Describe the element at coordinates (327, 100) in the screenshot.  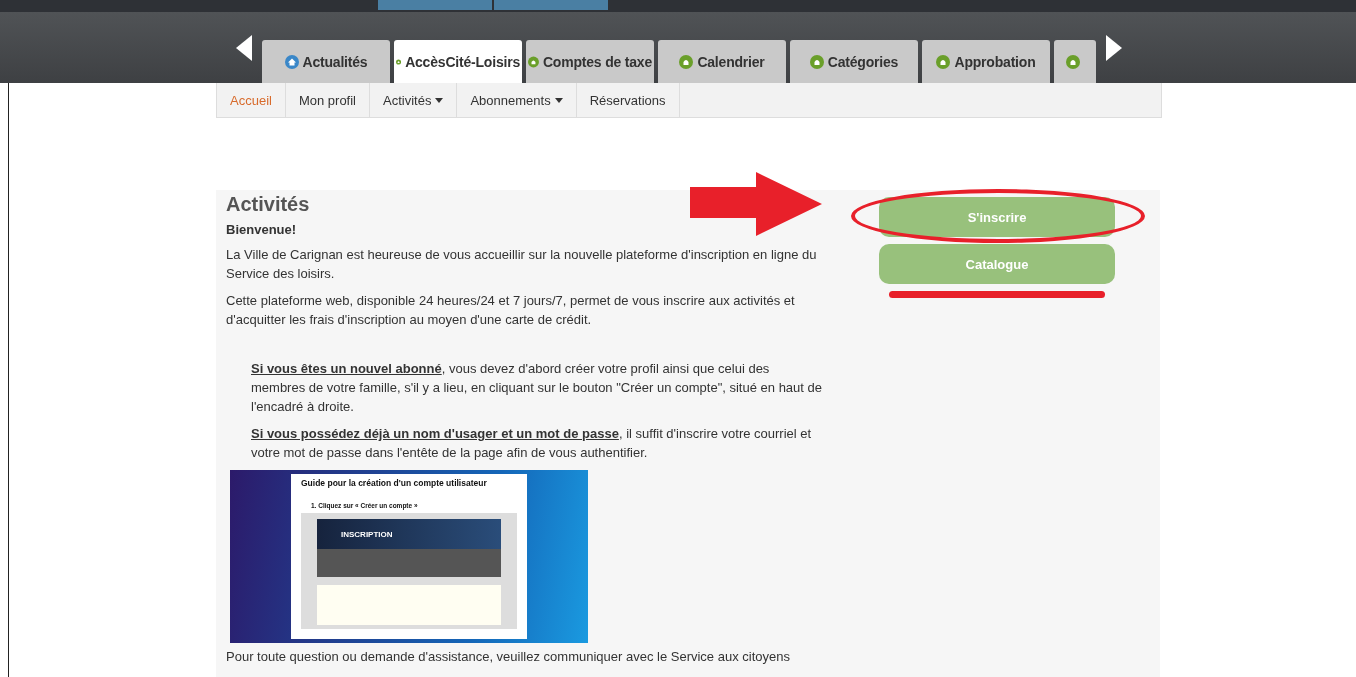
I see `sub-nav-item: Mon profil` at that location.